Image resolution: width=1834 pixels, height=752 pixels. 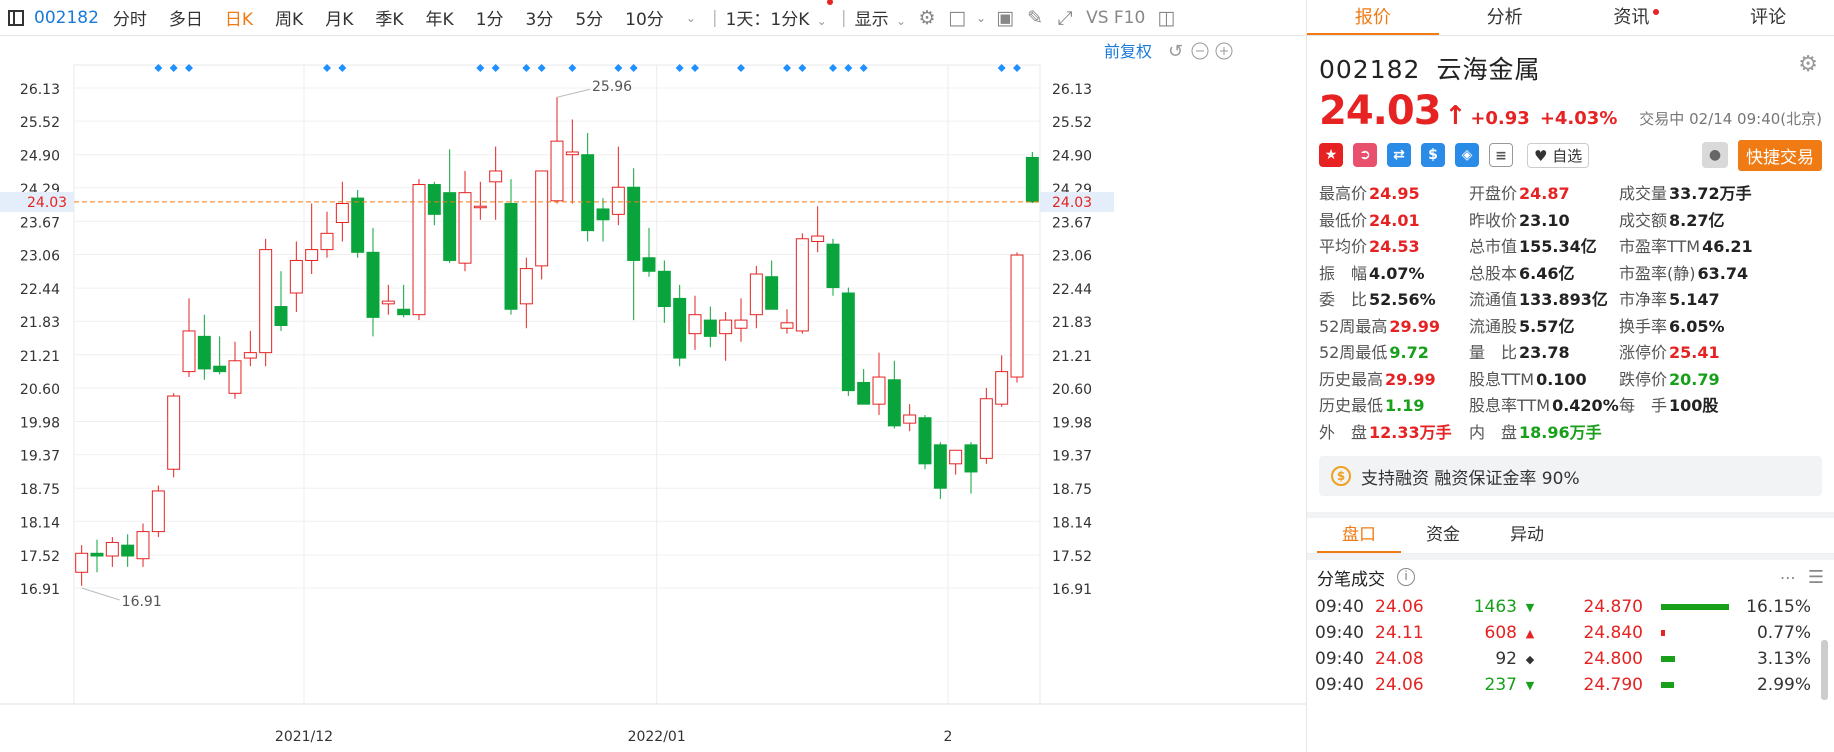 I want to click on stat-value: 18.96万手, so click(x=1560, y=432).